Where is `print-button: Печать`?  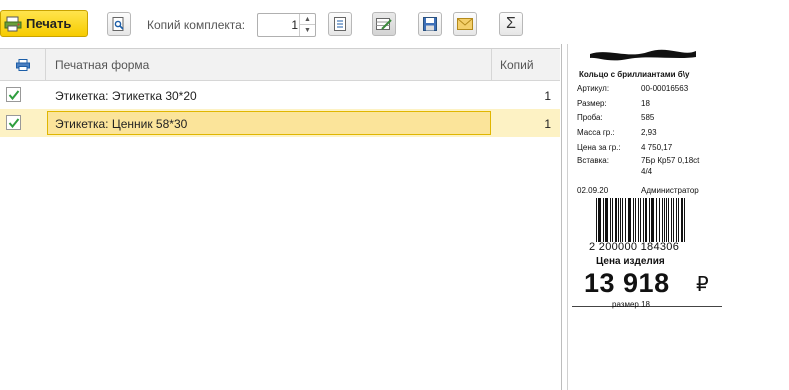 print-button: Печать is located at coordinates (44, 23).